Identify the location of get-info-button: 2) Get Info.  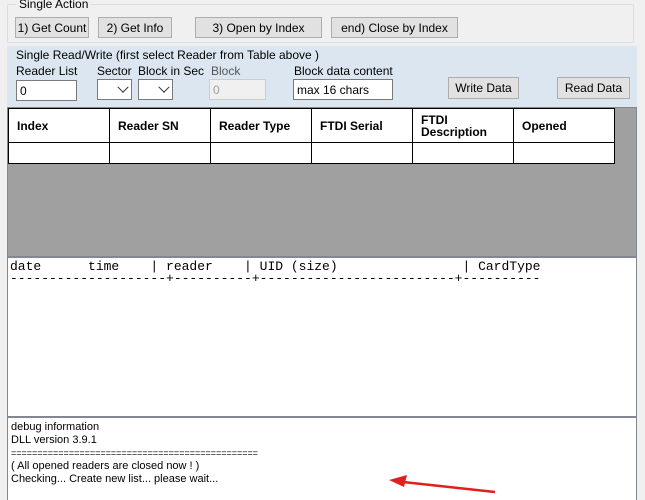
(135, 27).